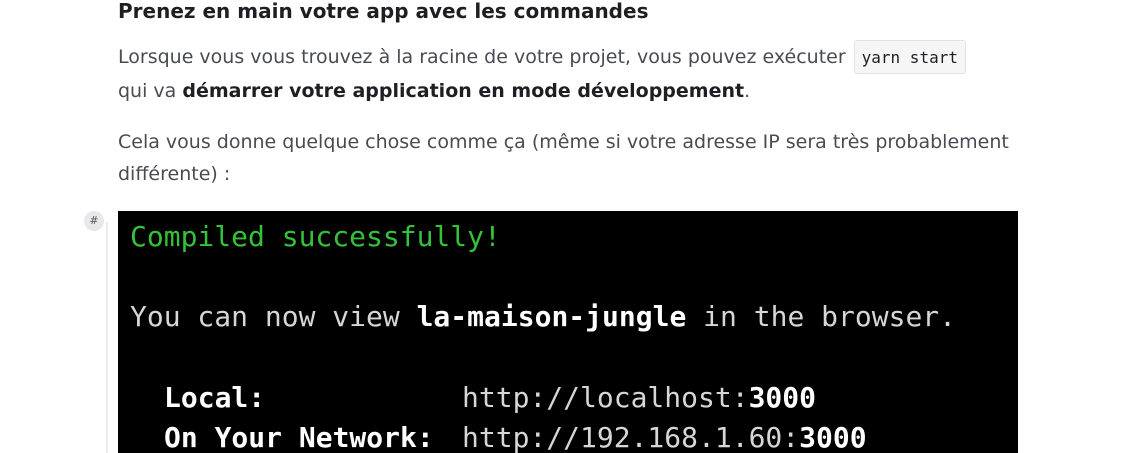  Describe the element at coordinates (605, 397) in the screenshot. I see `terminal-local-url: http://localhost:` at that location.